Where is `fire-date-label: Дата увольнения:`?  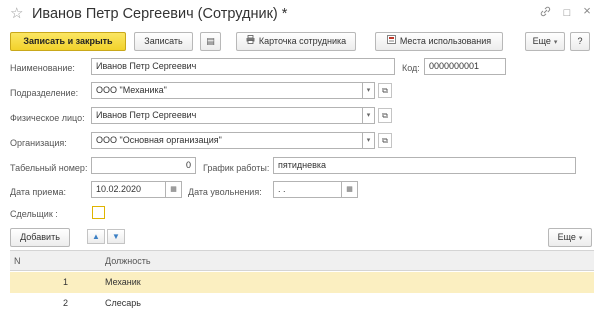 fire-date-label: Дата увольнения: is located at coordinates (225, 192).